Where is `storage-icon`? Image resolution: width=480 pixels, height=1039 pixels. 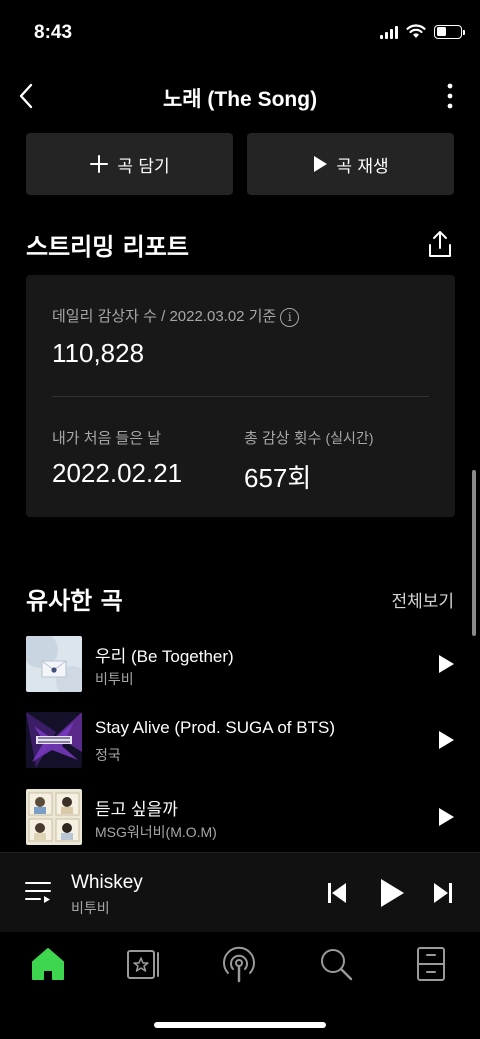
storage-icon is located at coordinates (431, 964).